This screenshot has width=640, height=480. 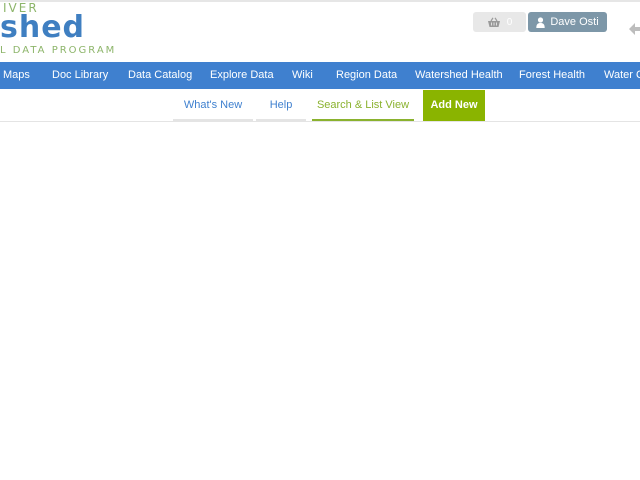 What do you see at coordinates (58, 50) in the screenshot?
I see `logo-sub-text: L DATA PROGRAM` at bounding box center [58, 50].